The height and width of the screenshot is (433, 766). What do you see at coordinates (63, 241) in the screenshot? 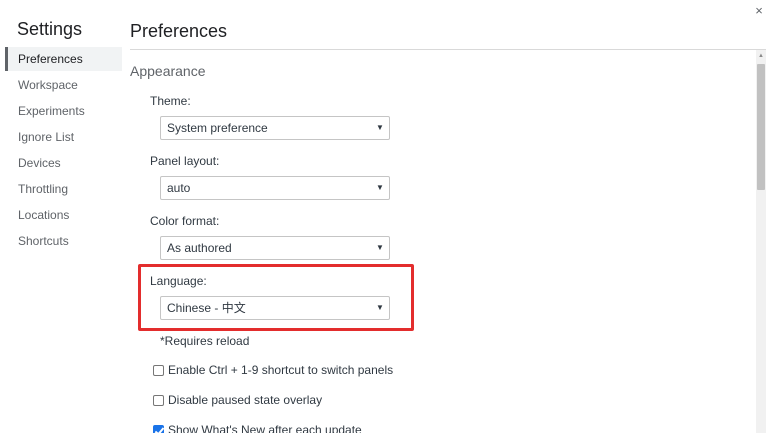
I see `sidebar-item-shortcuts: Shortcuts` at bounding box center [63, 241].